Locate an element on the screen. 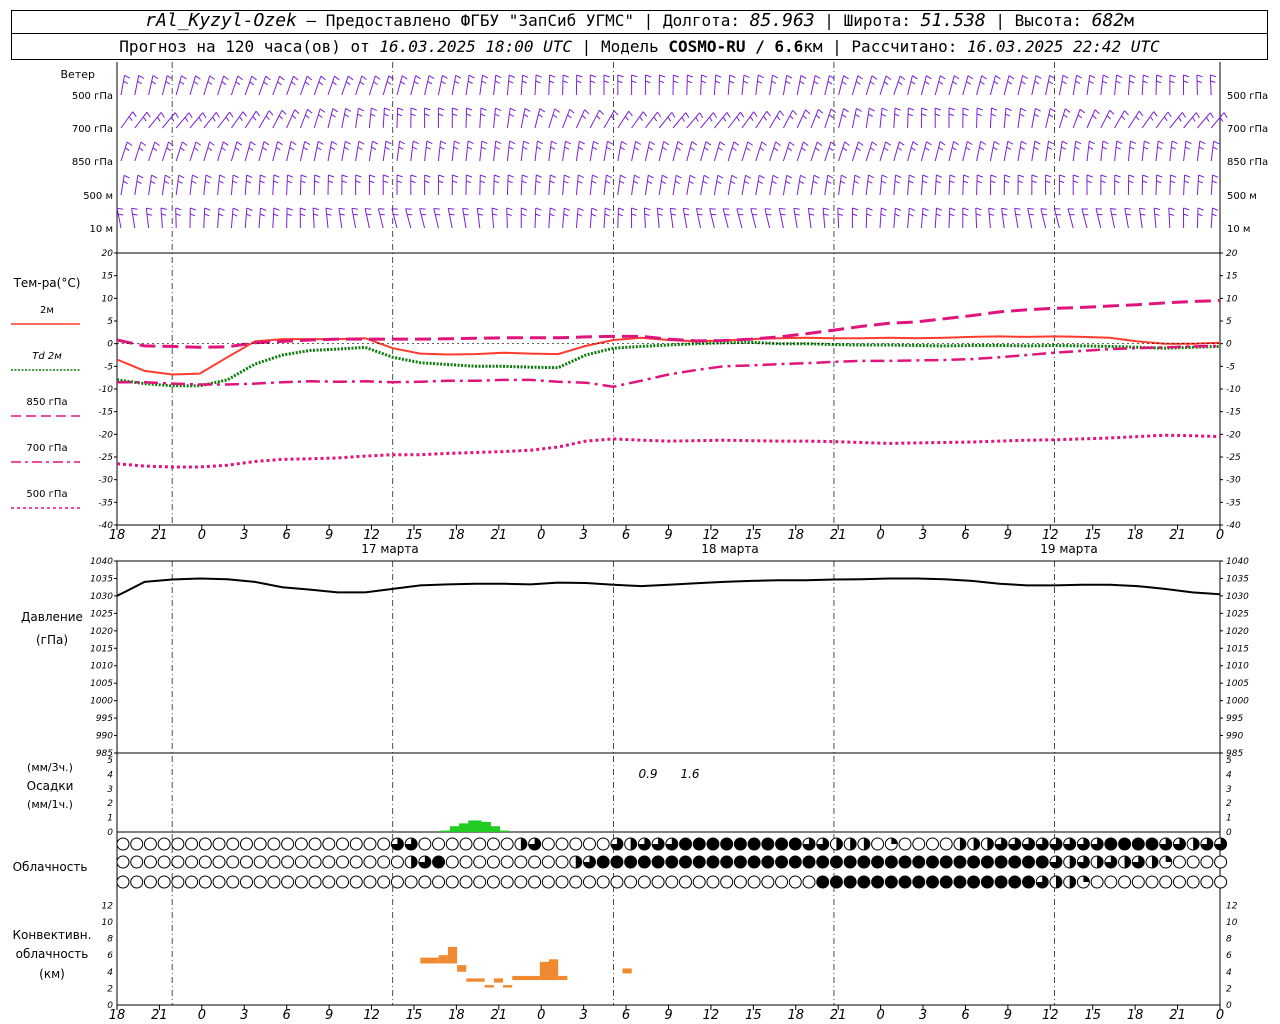 This screenshot has width=1280, height=1024. temperature-ytick: -30 is located at coordinates (105, 481).